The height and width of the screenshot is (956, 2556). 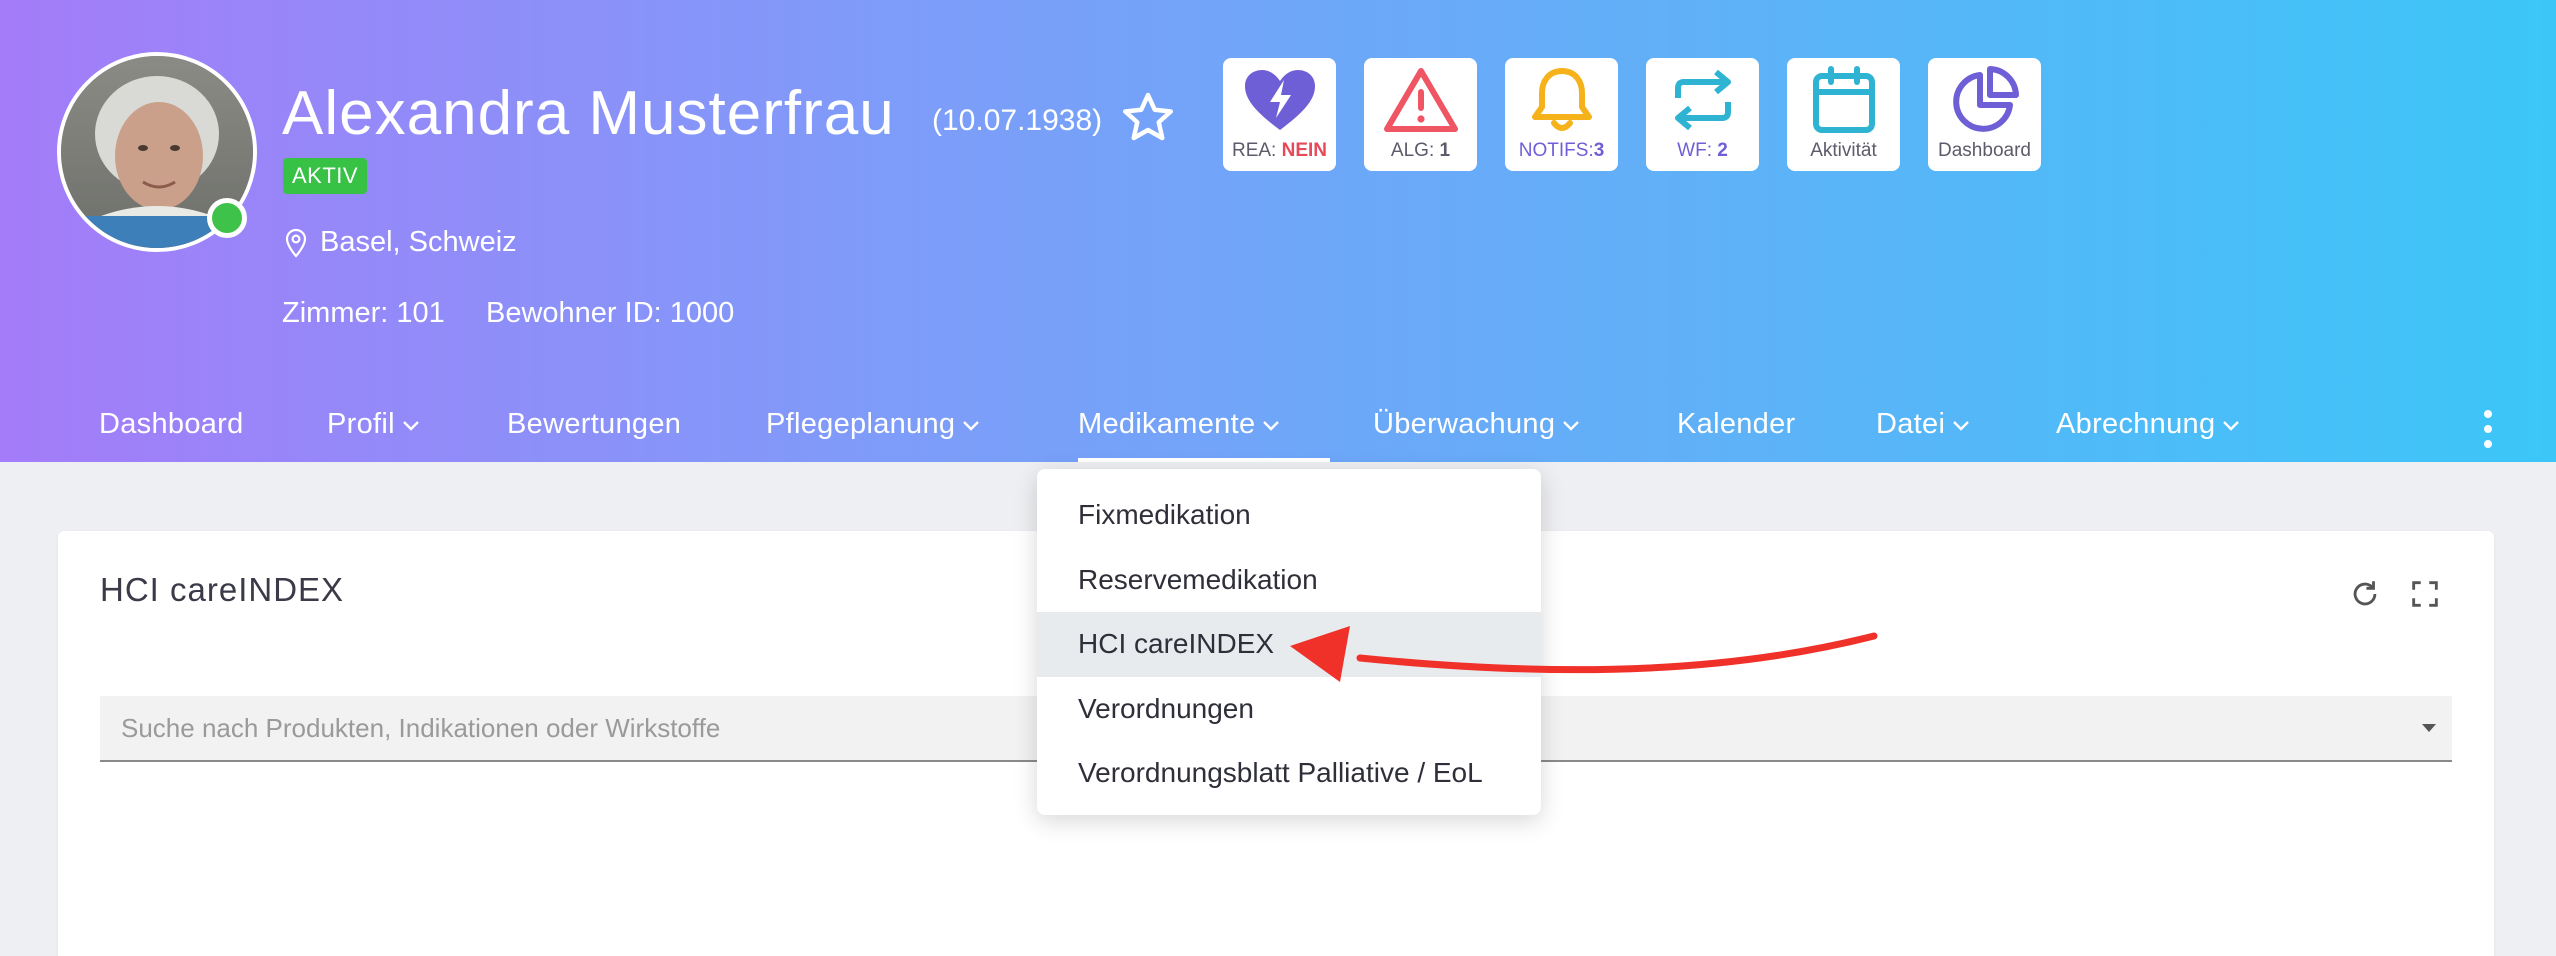 What do you see at coordinates (227, 218) in the screenshot?
I see `online-status-dot` at bounding box center [227, 218].